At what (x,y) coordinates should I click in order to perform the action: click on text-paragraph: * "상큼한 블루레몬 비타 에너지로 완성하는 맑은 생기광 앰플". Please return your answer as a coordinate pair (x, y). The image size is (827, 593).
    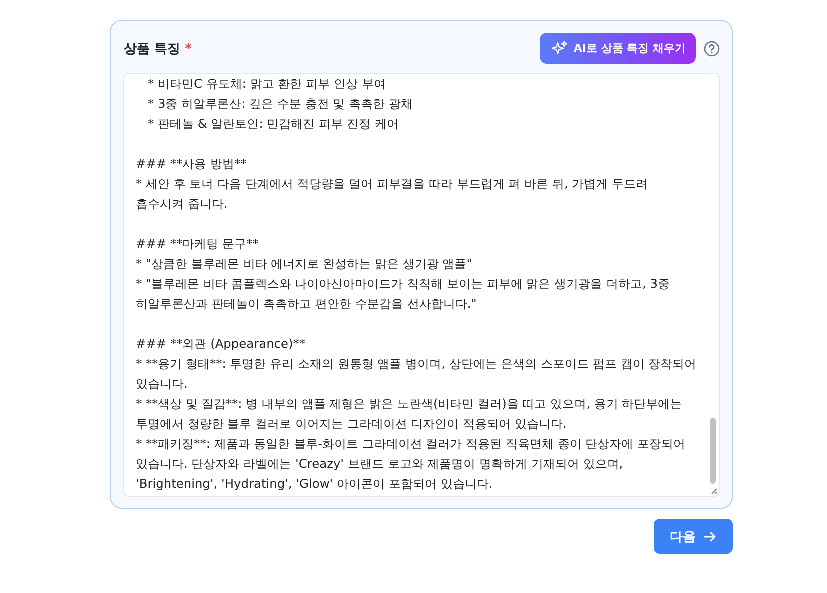
    Looking at the image, I should click on (305, 264).